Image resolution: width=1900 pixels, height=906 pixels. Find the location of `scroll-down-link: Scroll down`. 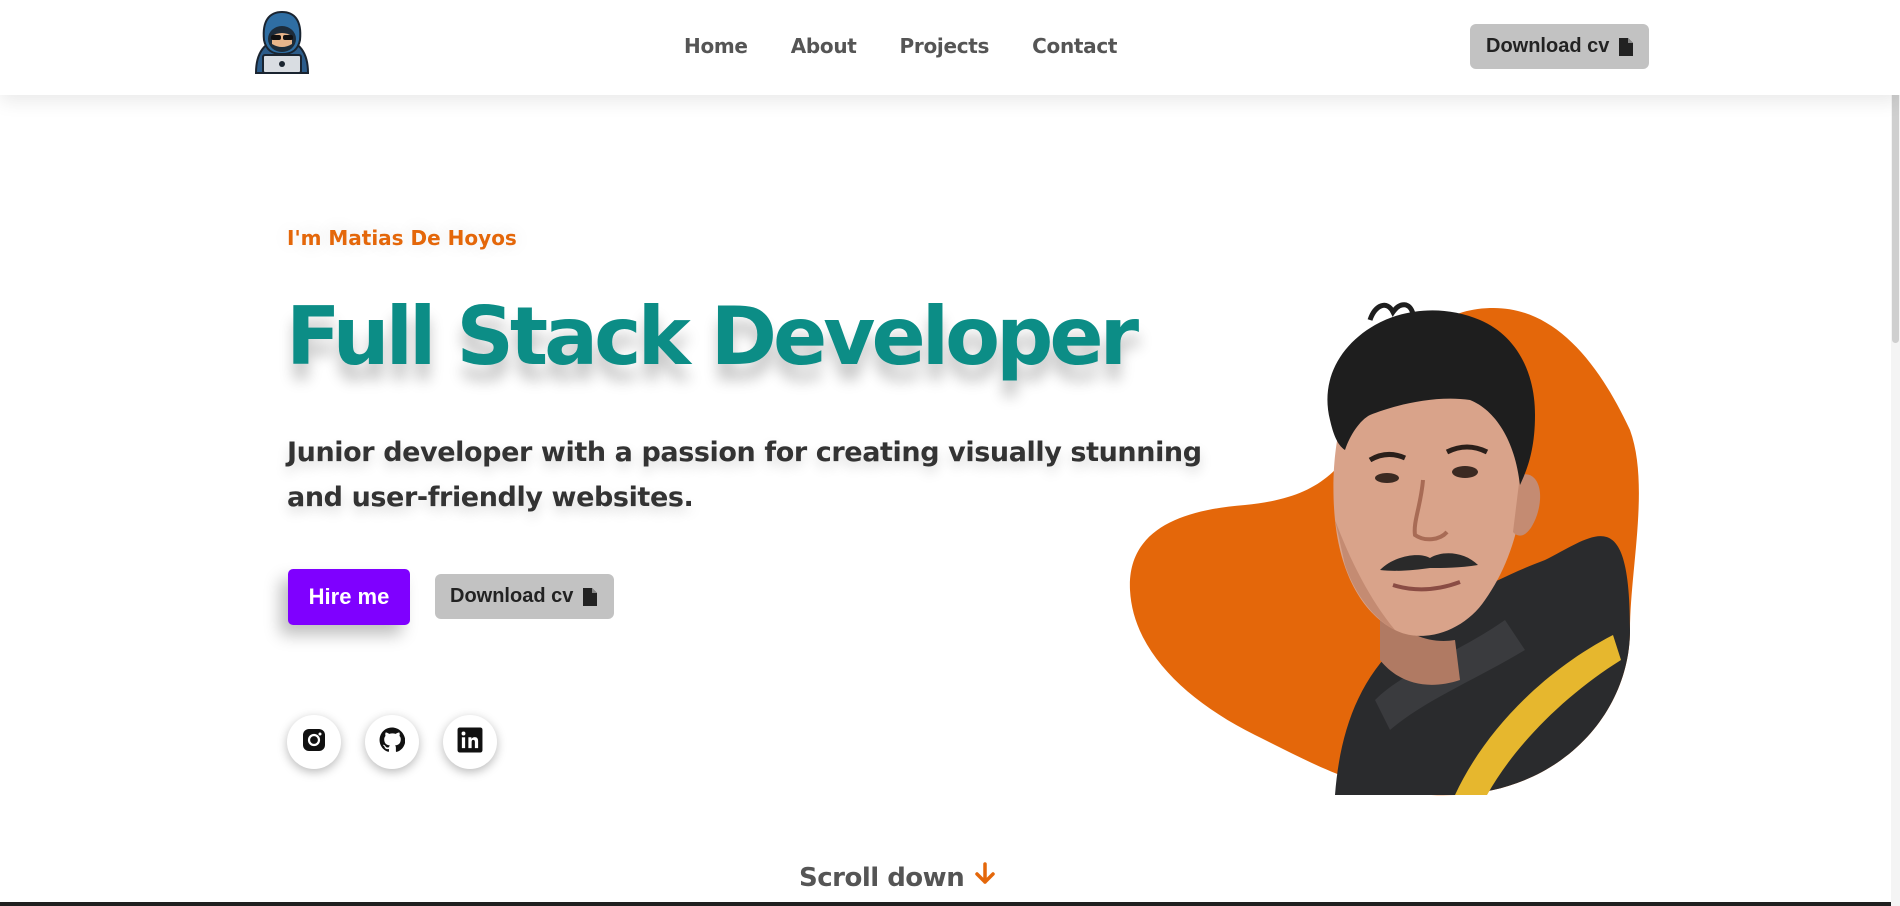

scroll-down-link: Scroll down is located at coordinates (897, 877).